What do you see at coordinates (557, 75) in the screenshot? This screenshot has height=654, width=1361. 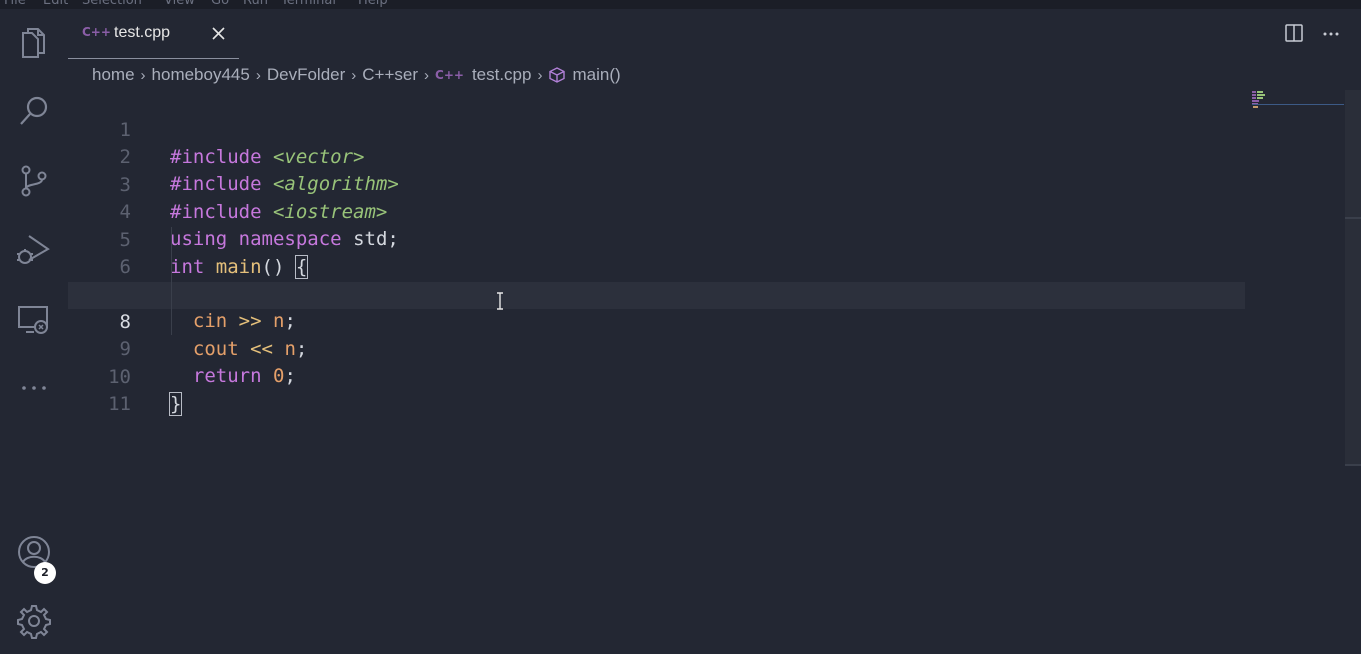 I see `cube-icon` at bounding box center [557, 75].